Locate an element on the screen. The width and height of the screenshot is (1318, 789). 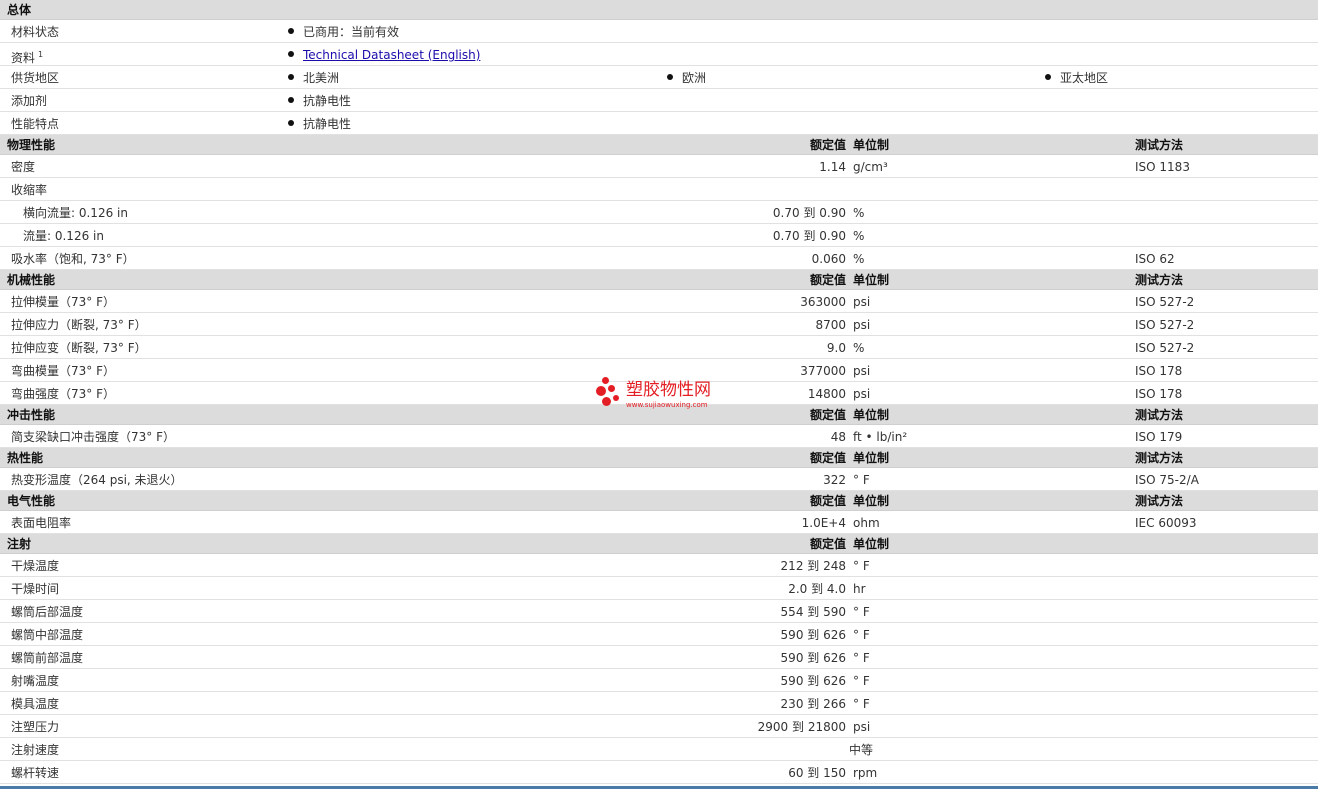
general-value-text: 已商用：当前有效 is located at coordinates (351, 32).